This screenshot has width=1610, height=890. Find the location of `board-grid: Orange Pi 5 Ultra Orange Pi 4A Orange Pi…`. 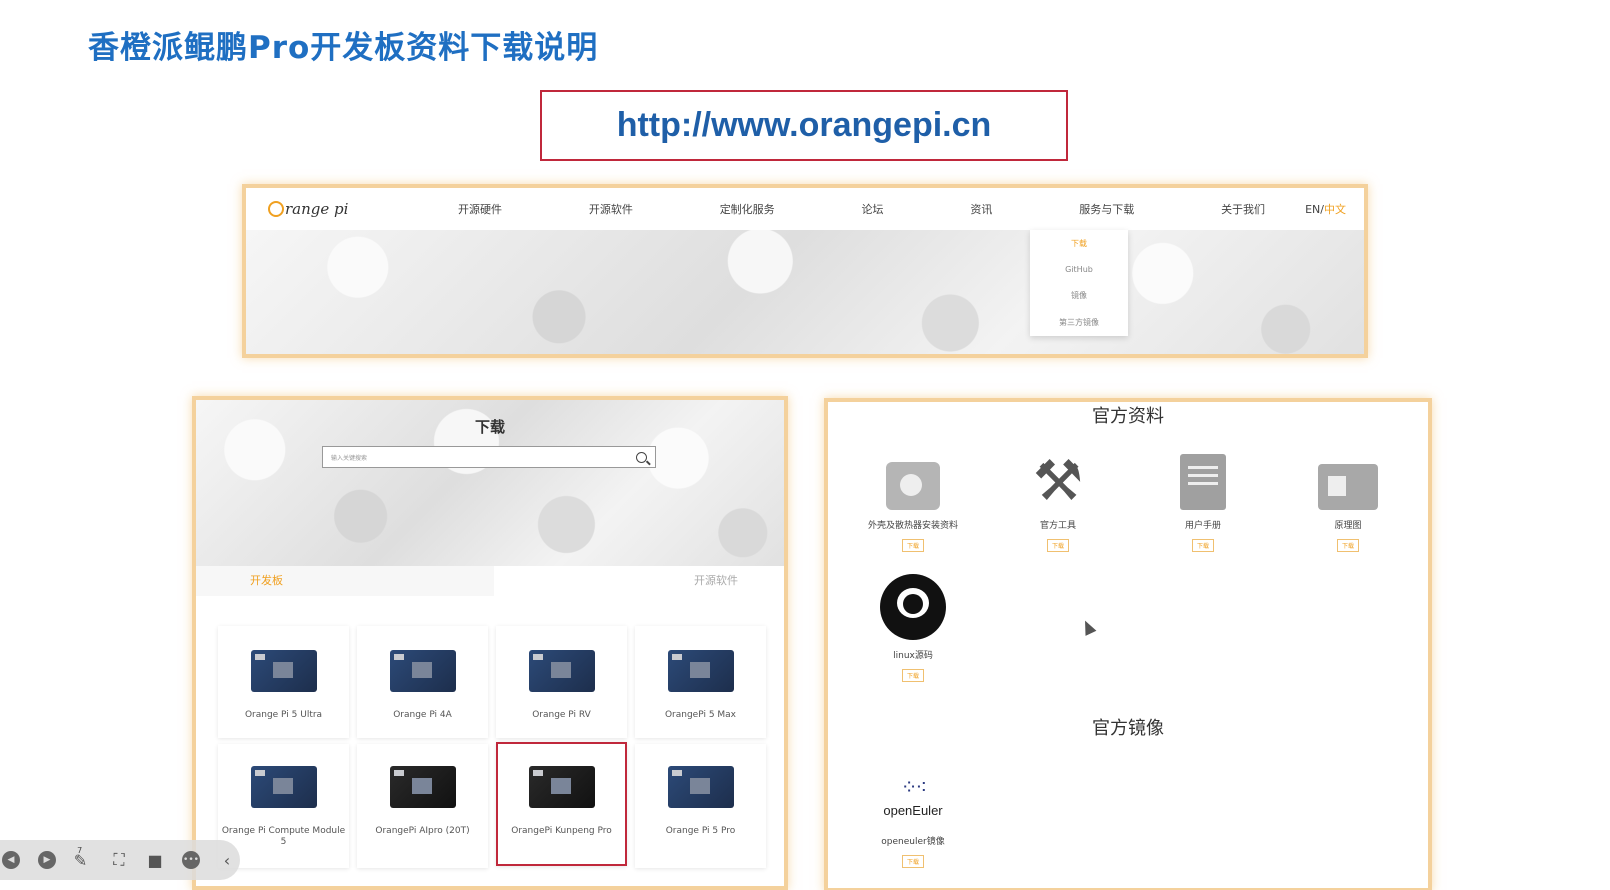

board-grid: Orange Pi 5 Ultra Orange Pi 4A Orange Pi… is located at coordinates (492, 747).